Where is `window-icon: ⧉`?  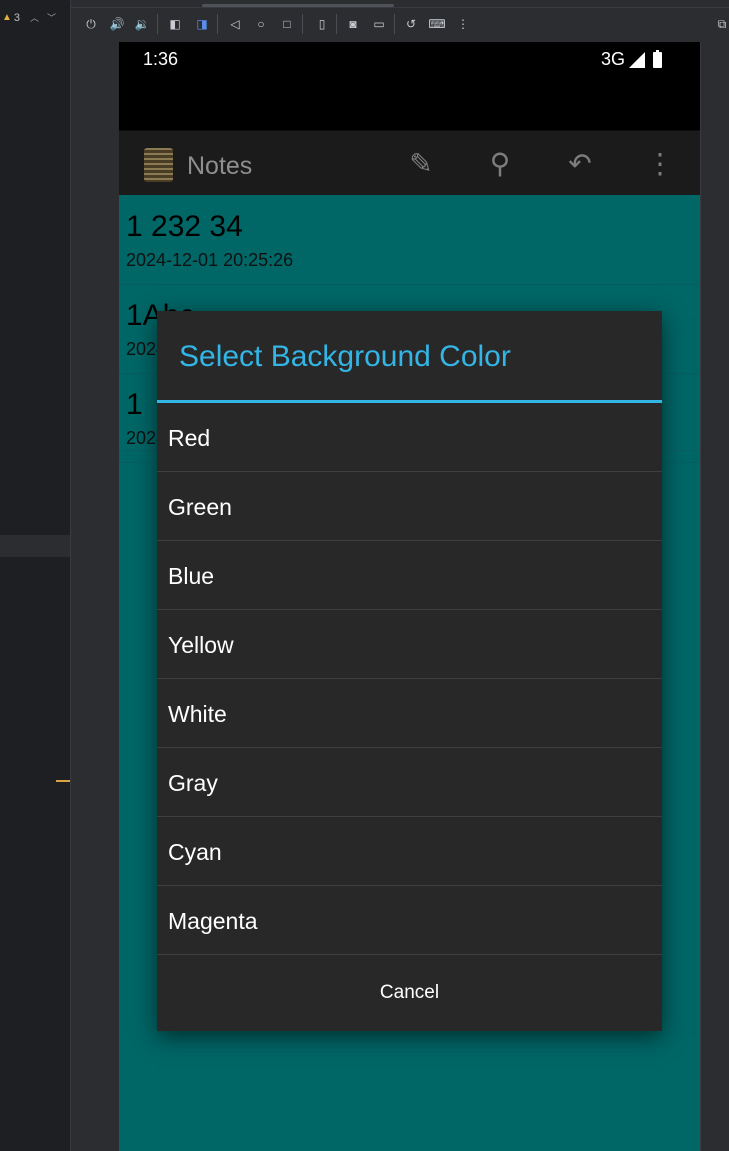
window-icon: ⧉ is located at coordinates (722, 24).